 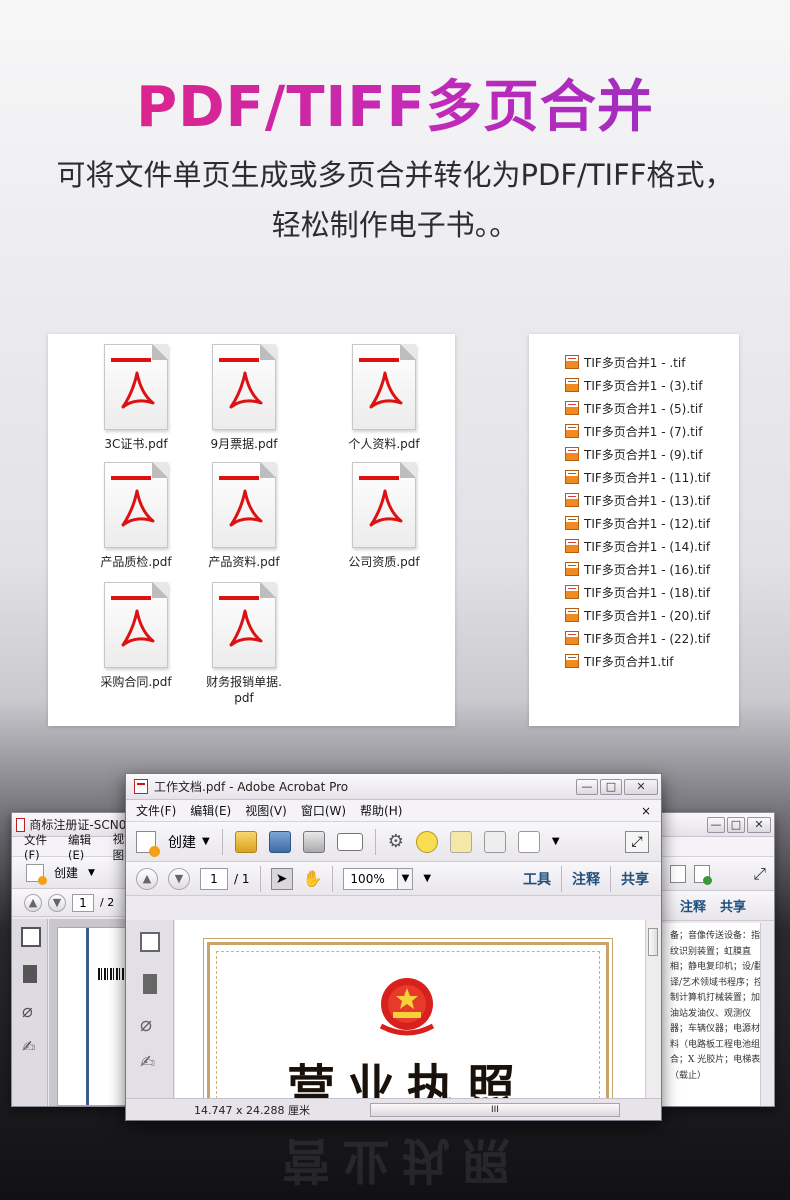 I want to click on highlight-icon, so click(x=460, y=841).